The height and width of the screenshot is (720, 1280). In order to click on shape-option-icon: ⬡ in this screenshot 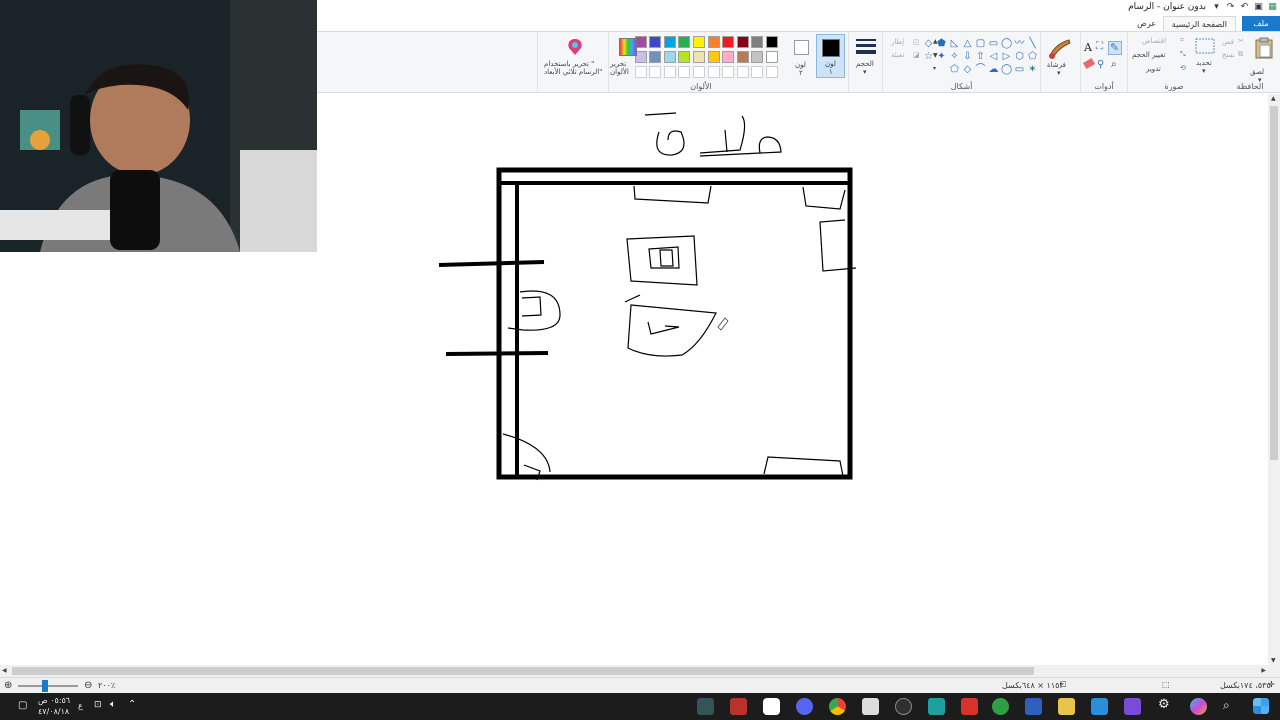, I will do `click(1019, 56)`.